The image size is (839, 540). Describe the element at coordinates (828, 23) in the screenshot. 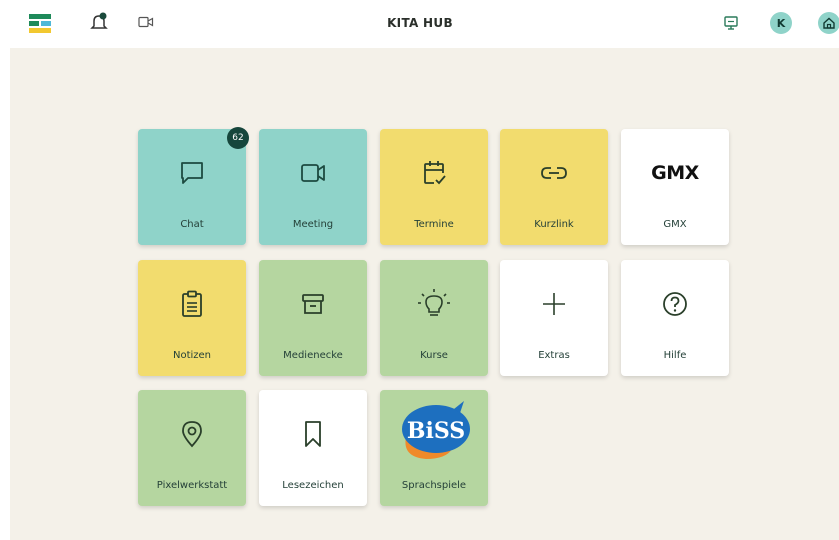

I see `home-icon` at that location.